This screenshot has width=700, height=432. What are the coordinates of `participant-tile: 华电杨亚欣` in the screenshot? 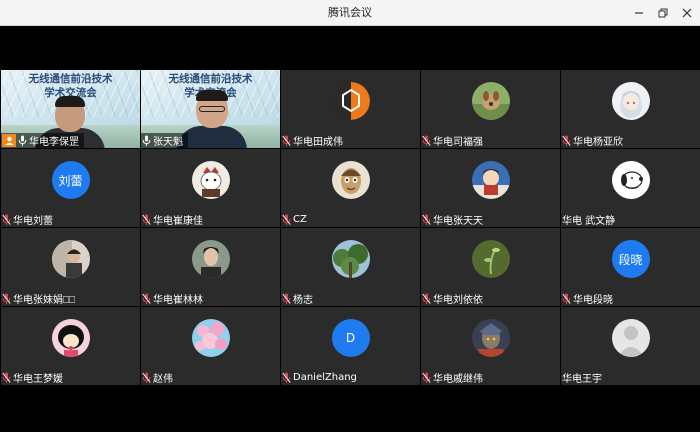 It's located at (630, 109).